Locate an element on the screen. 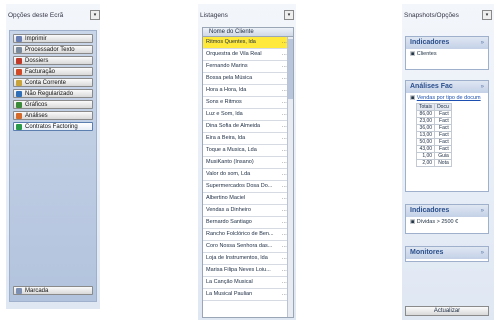 The image size is (499, 322). indicator-item: ▣ Dívidas > 2500 € is located at coordinates (447, 222).